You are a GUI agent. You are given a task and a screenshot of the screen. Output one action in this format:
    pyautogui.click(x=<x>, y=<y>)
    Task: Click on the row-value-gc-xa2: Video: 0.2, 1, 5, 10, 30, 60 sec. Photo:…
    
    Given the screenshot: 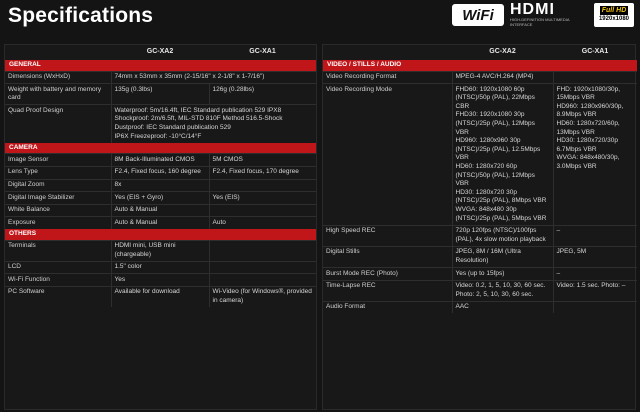 What is the action you would take?
    pyautogui.click(x=502, y=290)
    